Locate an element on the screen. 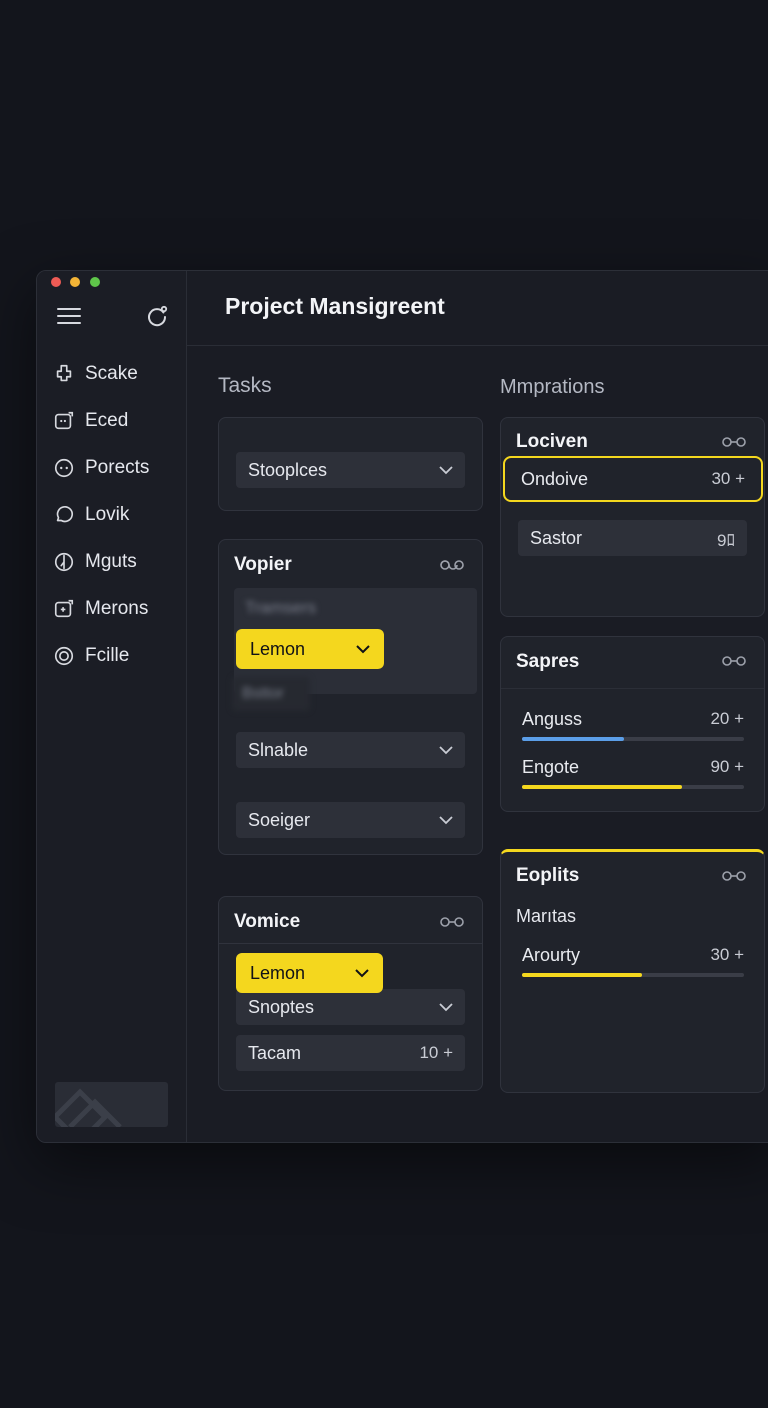 This screenshot has width=768, height=1408. compass-icon is located at coordinates (64, 562).